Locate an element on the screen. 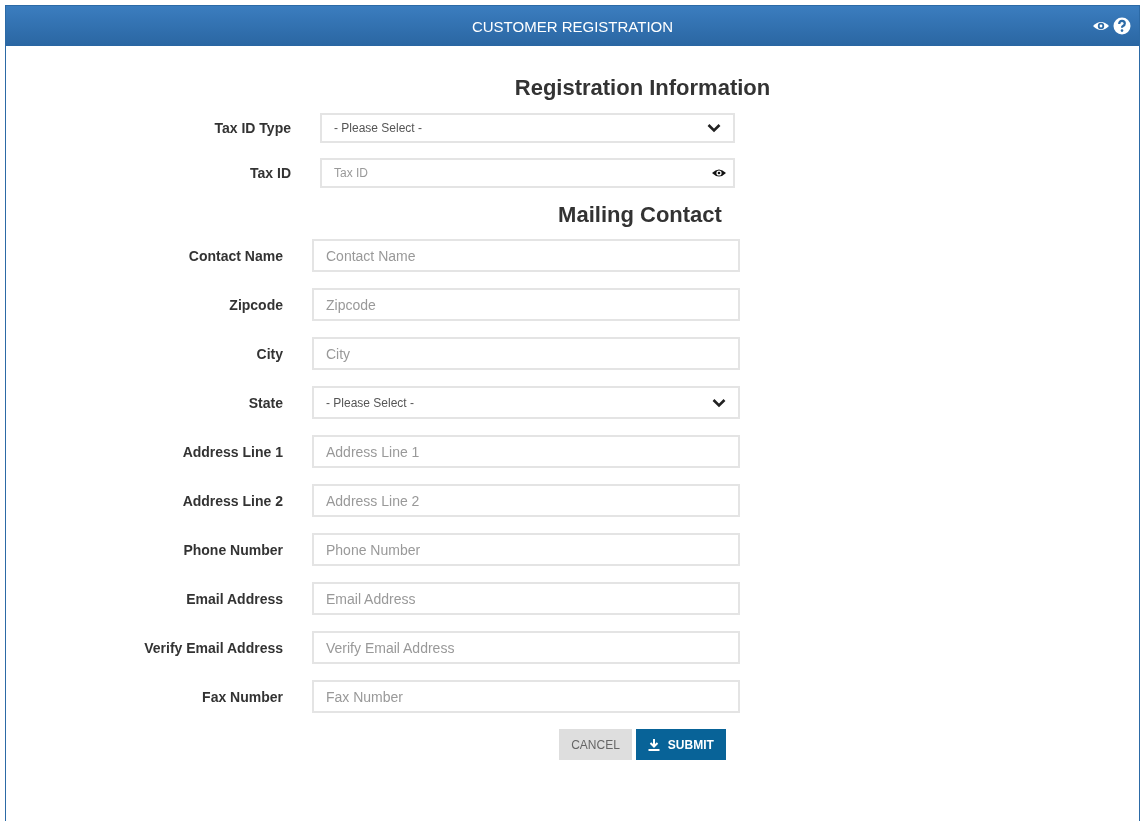 The width and height of the screenshot is (1141, 826). input-field: Email Address is located at coordinates (526, 598).